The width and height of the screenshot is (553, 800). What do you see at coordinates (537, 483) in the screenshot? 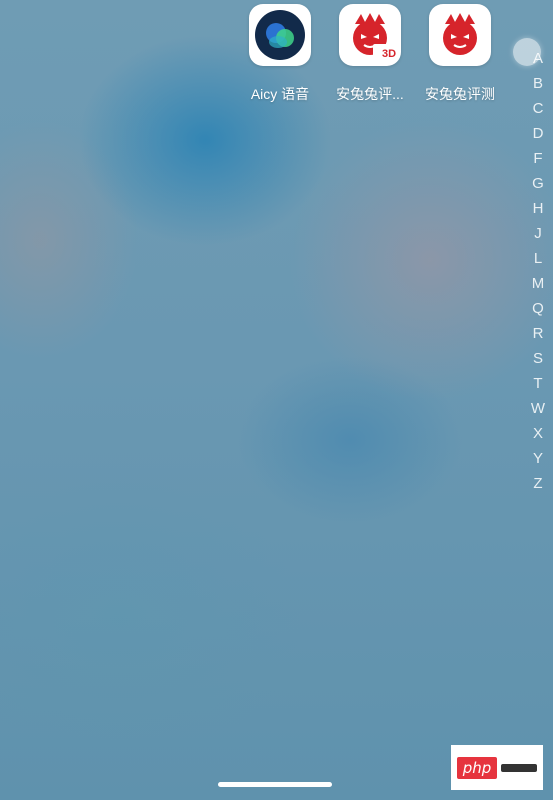
I see `alpha-letter-z: Z` at bounding box center [537, 483].